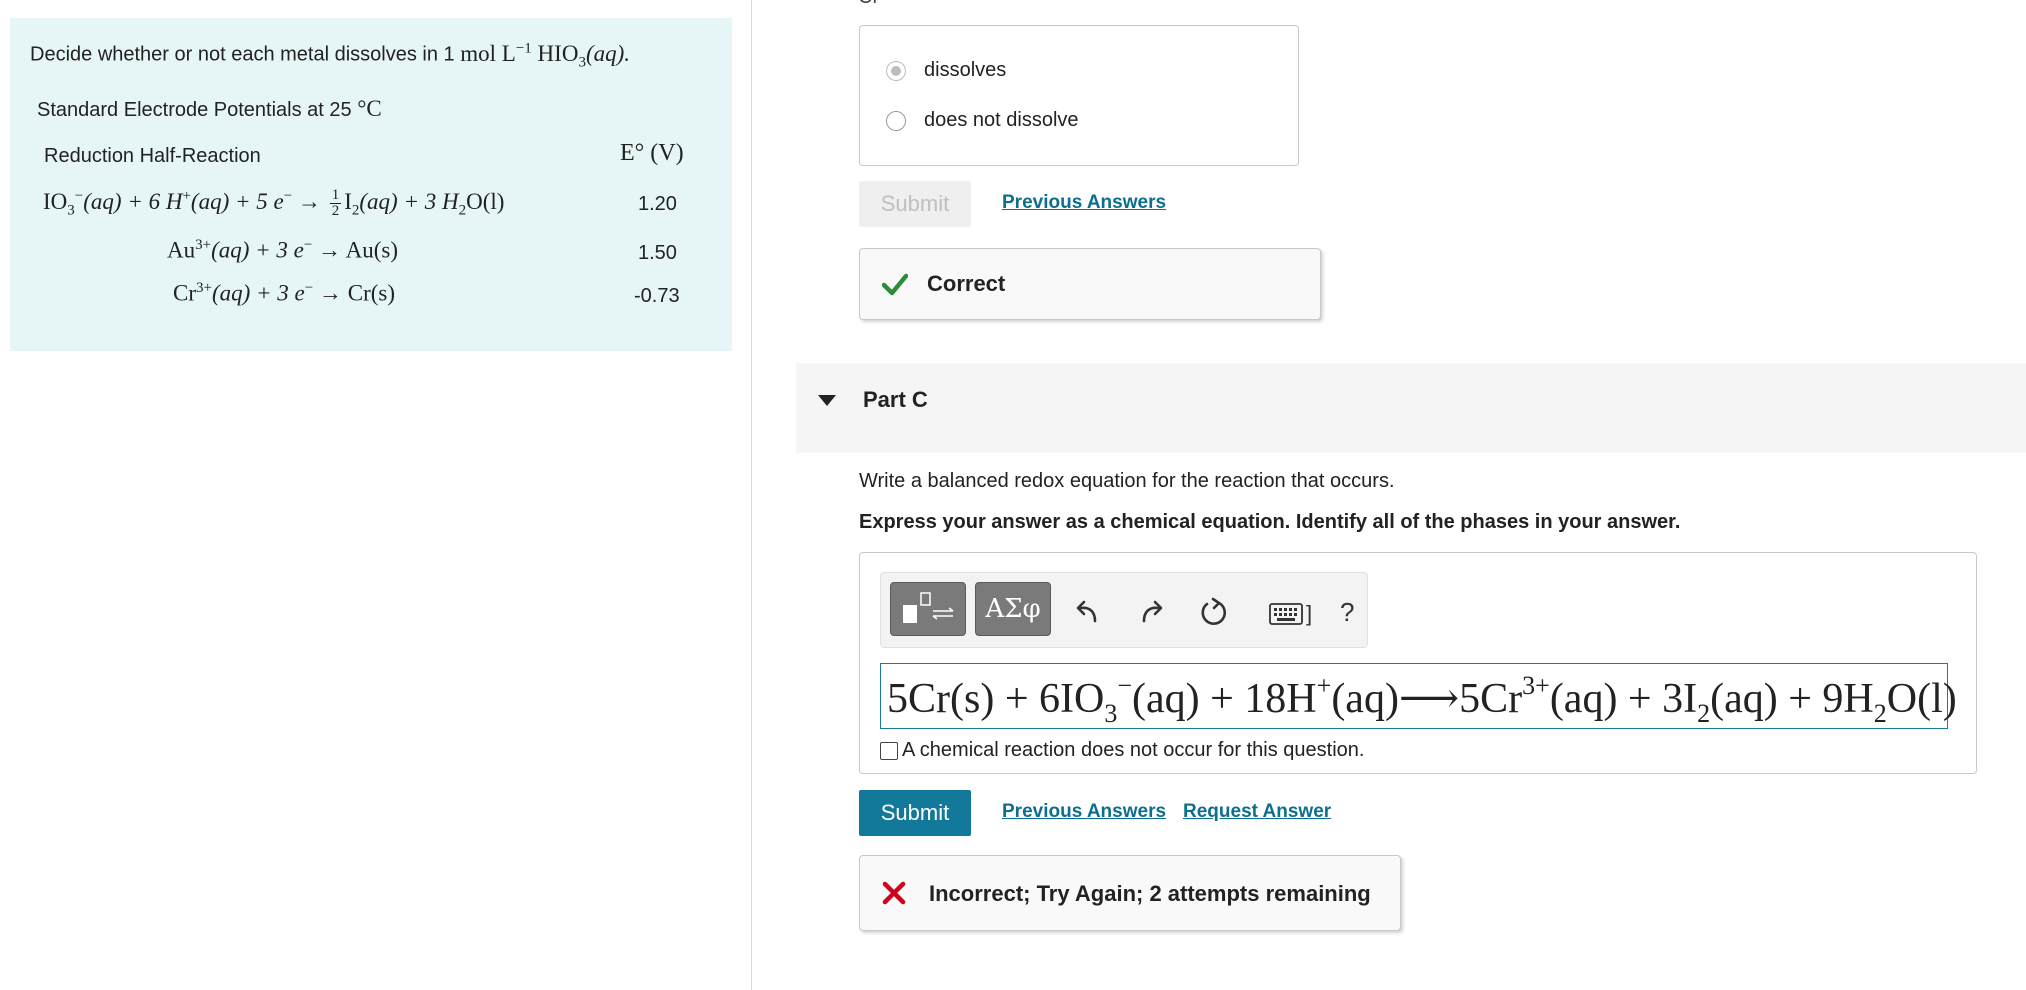  Describe the element at coordinates (895, 399) in the screenshot. I see `part-c-title: Part C` at that location.